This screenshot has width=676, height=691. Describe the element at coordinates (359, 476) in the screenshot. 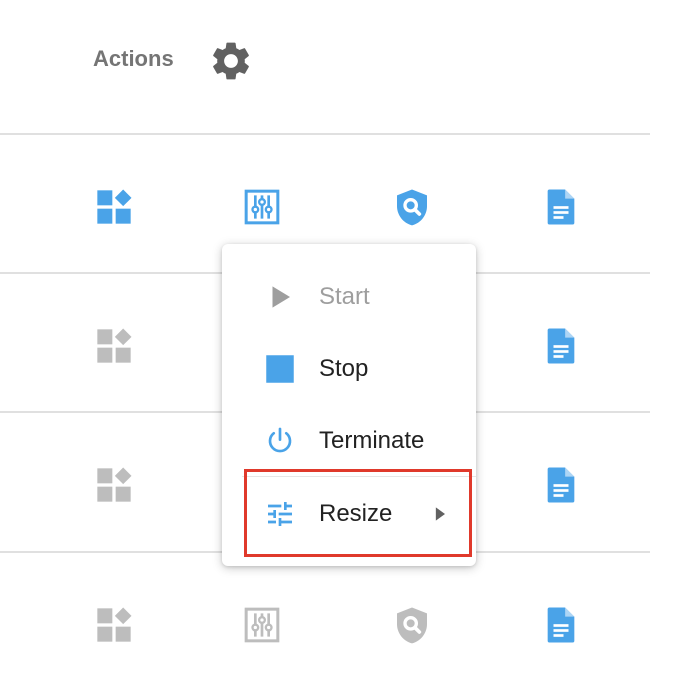

I see `menu-separator` at that location.